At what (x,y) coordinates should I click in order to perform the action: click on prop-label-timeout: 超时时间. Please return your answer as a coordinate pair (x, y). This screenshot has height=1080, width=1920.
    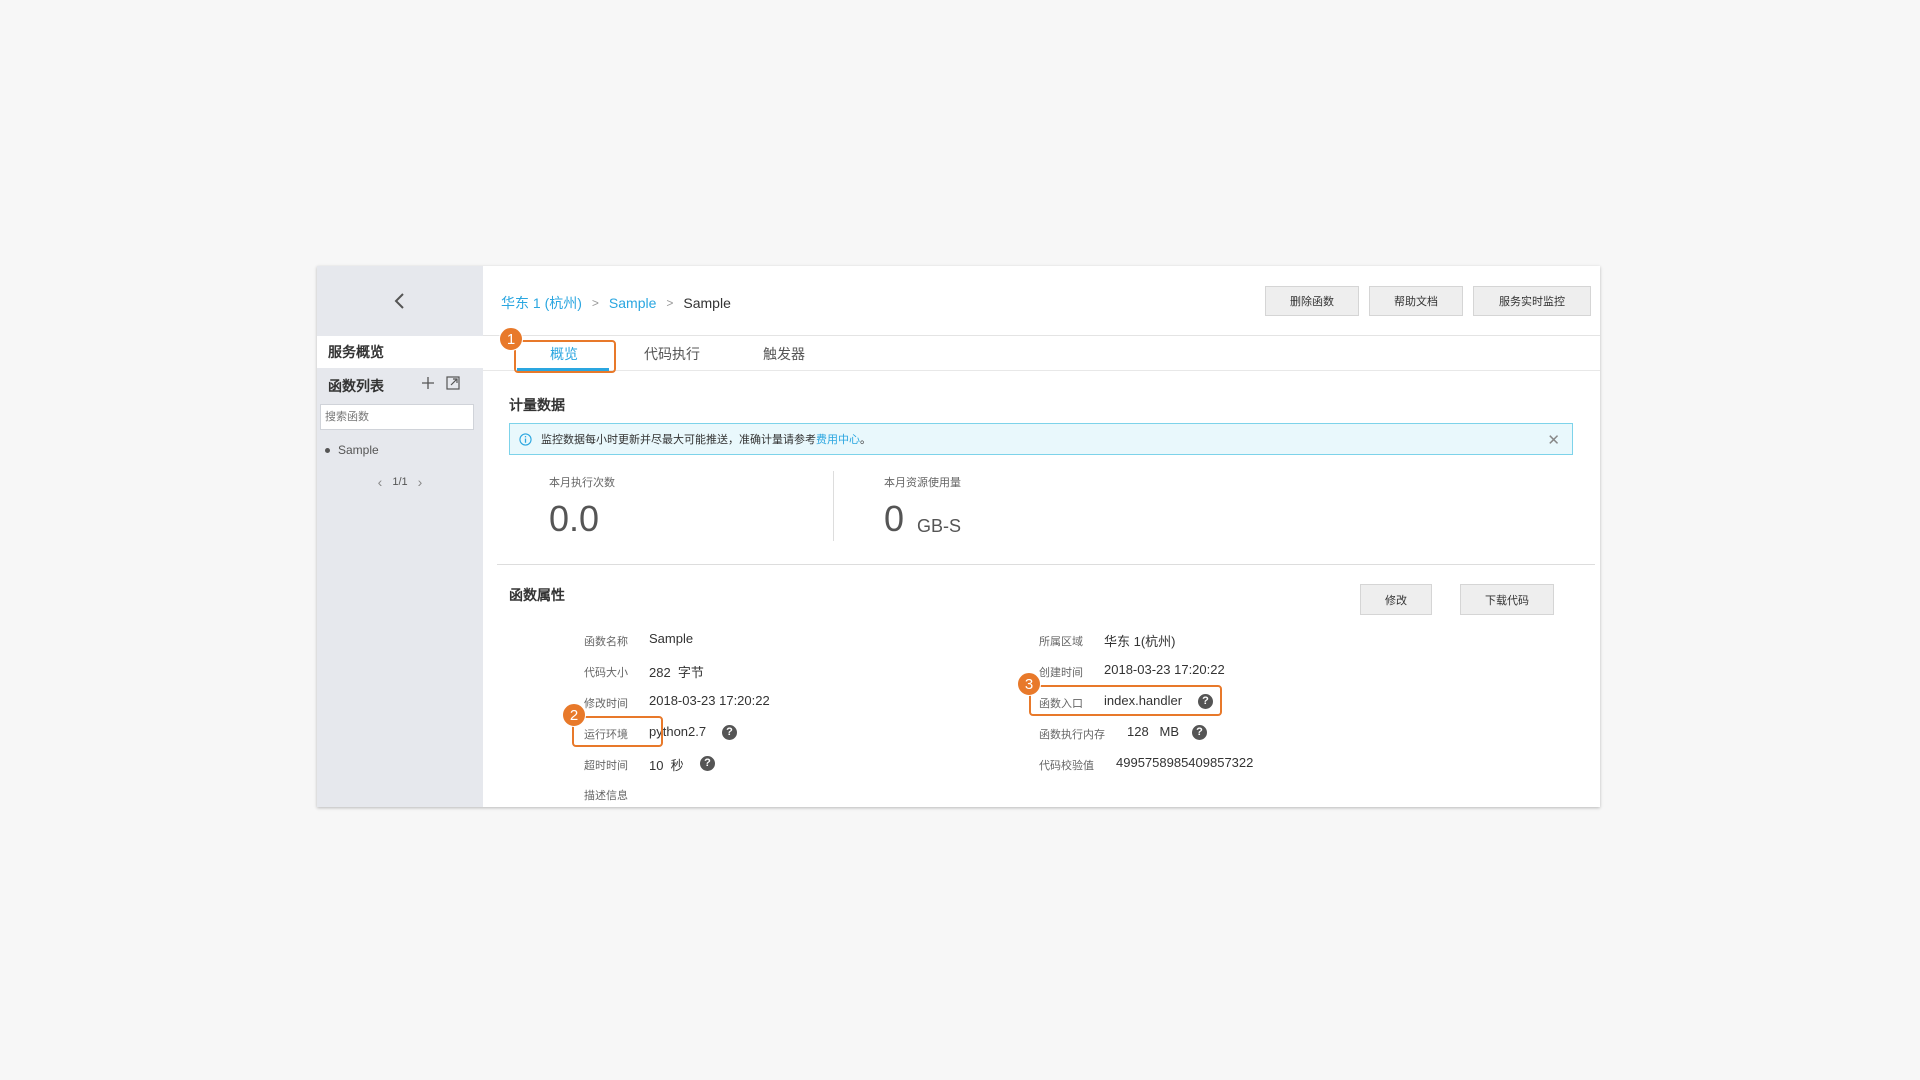
    Looking at the image, I should click on (606, 766).